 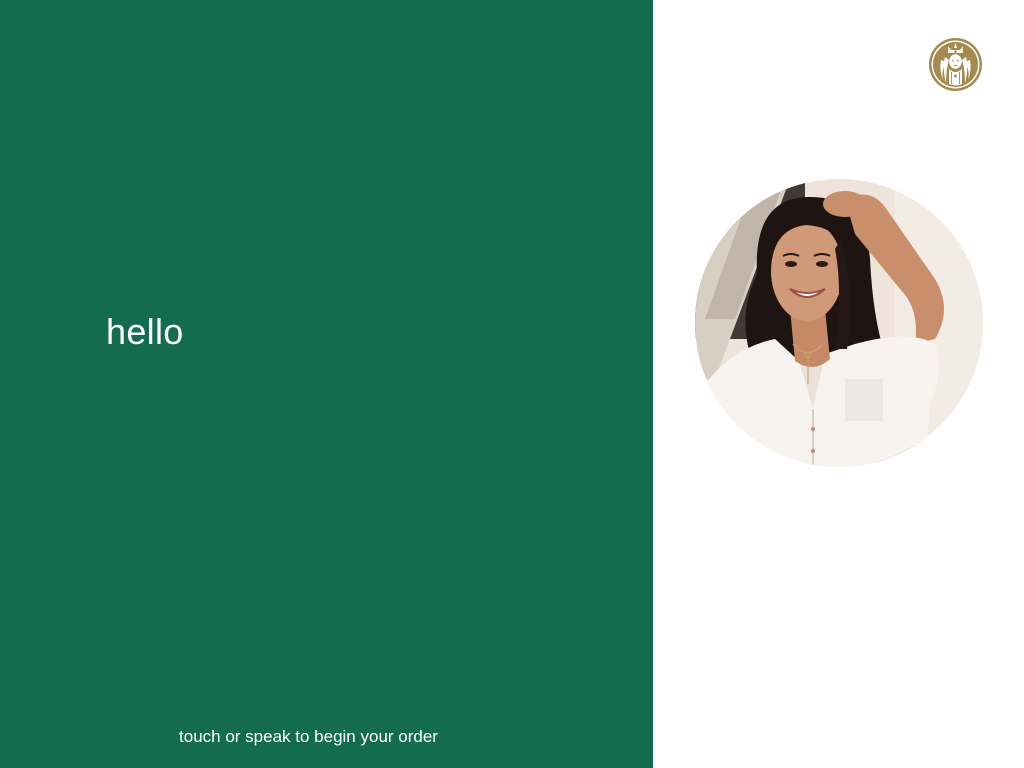 I want to click on assistant-portrait, so click(x=839, y=323).